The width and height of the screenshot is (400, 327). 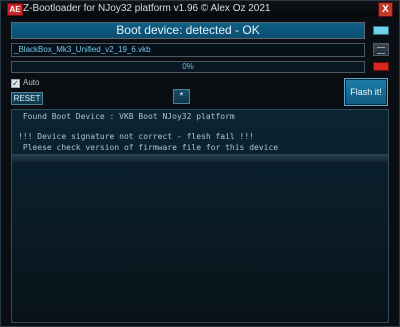 What do you see at coordinates (27, 98) in the screenshot?
I see `reset-button: RESET` at bounding box center [27, 98].